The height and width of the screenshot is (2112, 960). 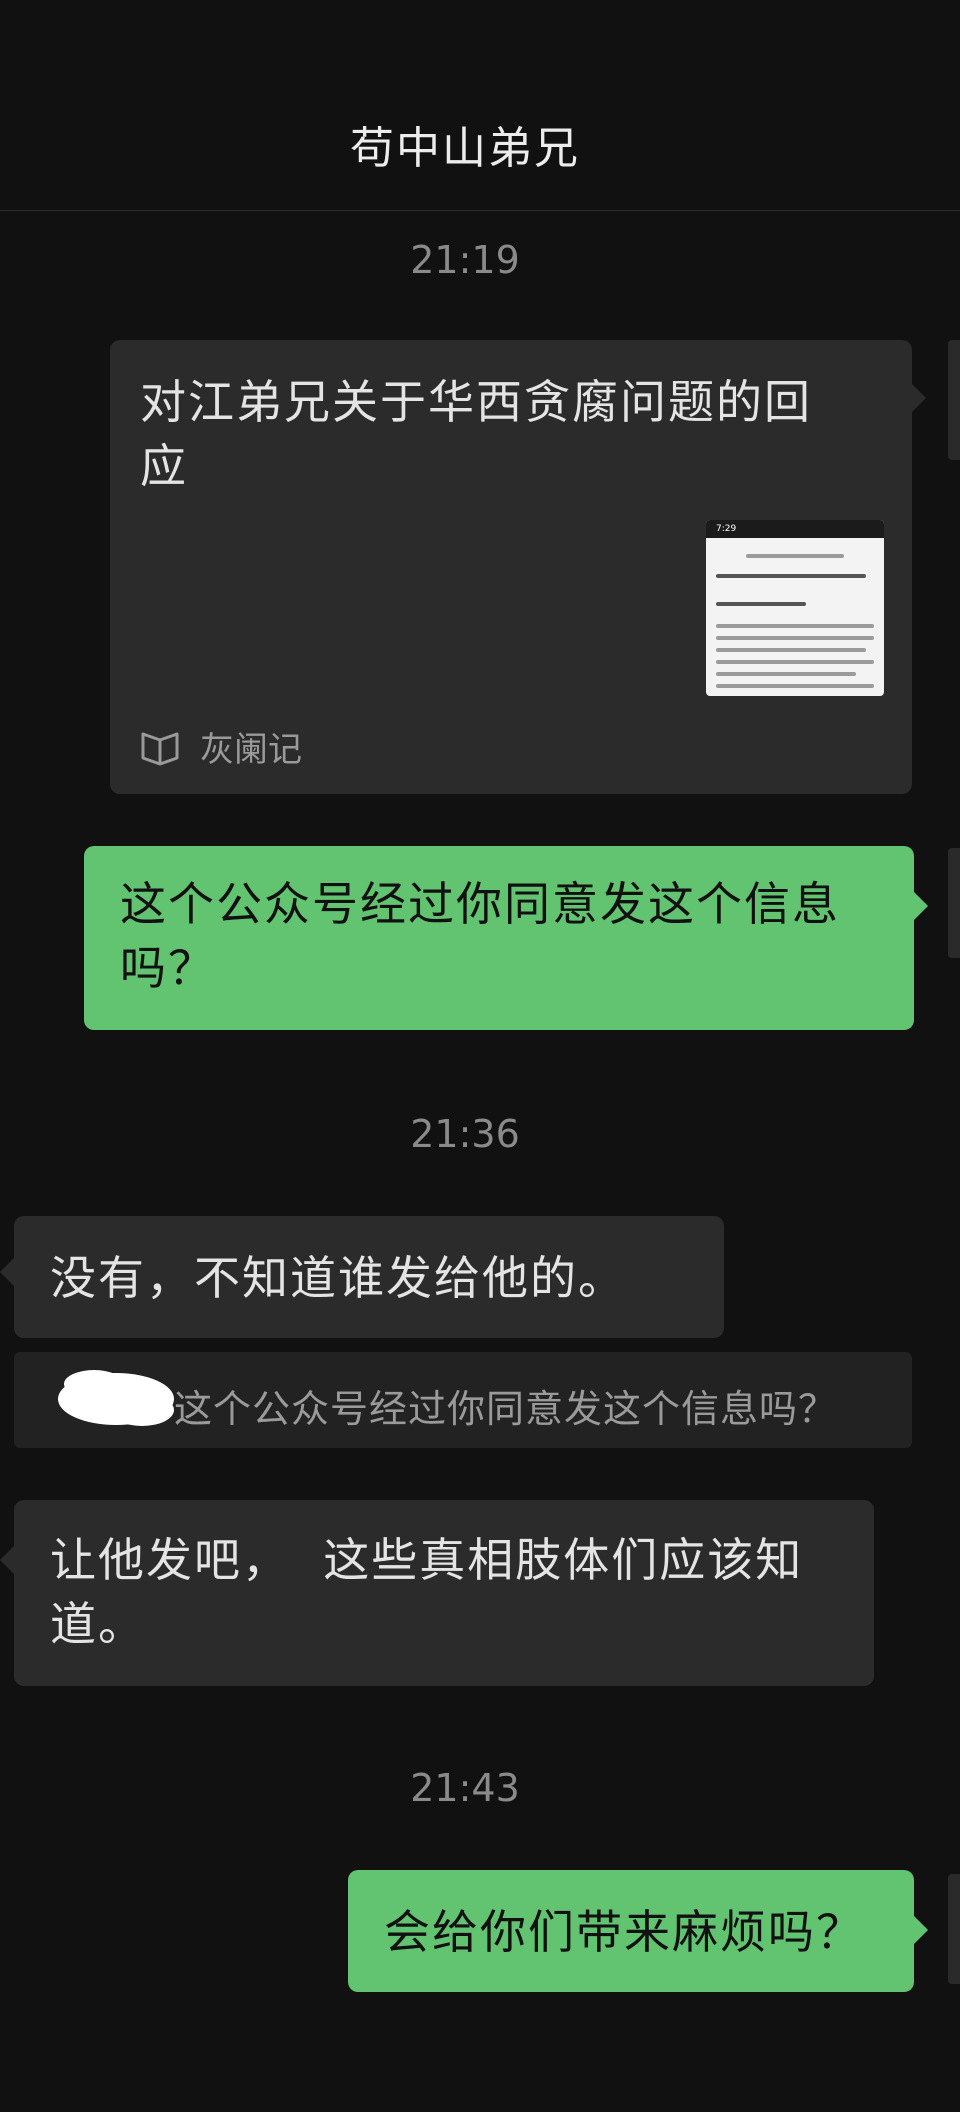 I want to click on chat-header: 苟中山弟兄, so click(x=480, y=105).